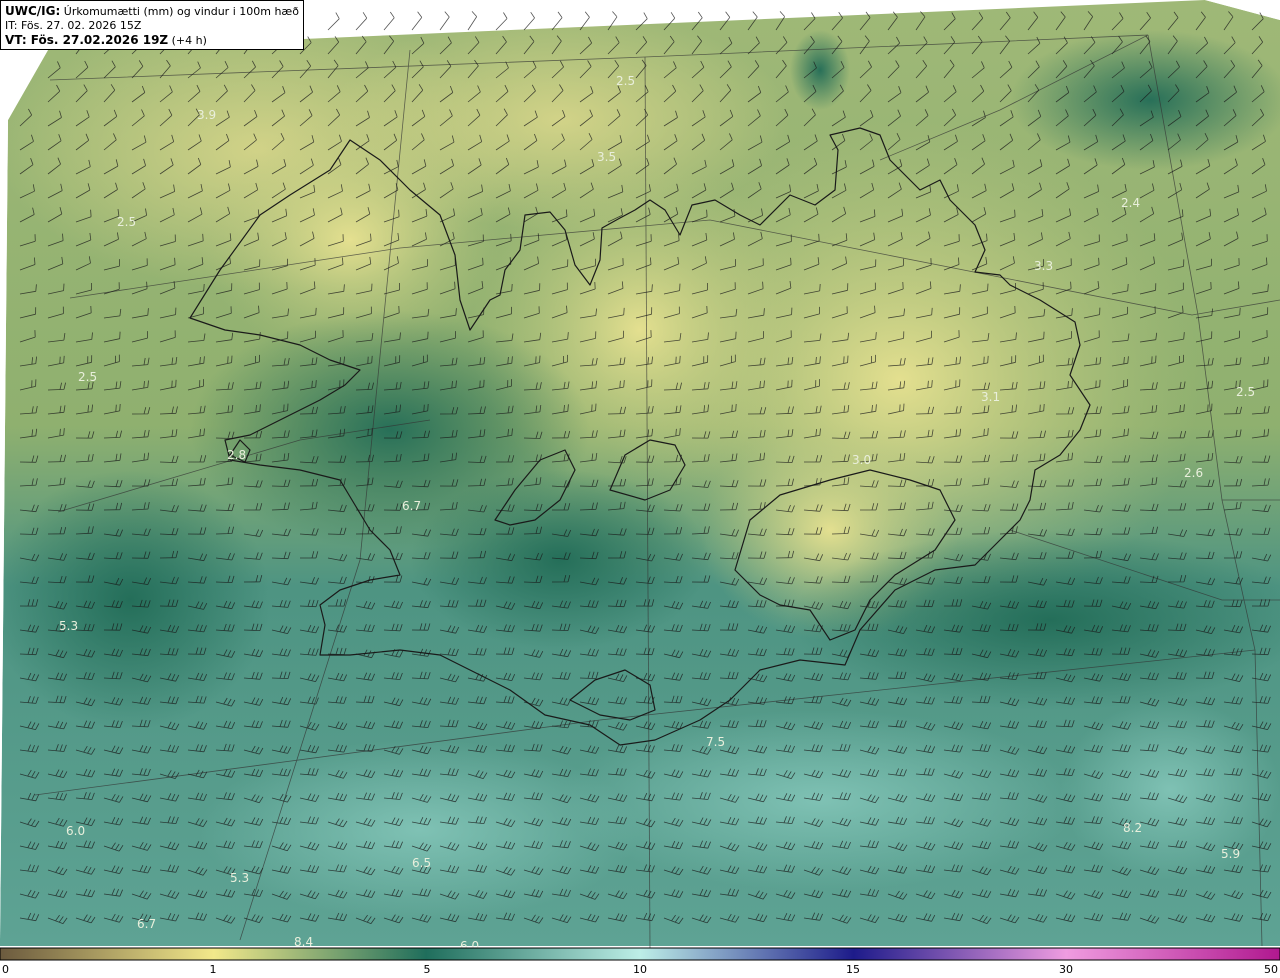 The image size is (1280, 978). Describe the element at coordinates (33, 11) in the screenshot. I see `model-name: UWC/IG:` at that location.